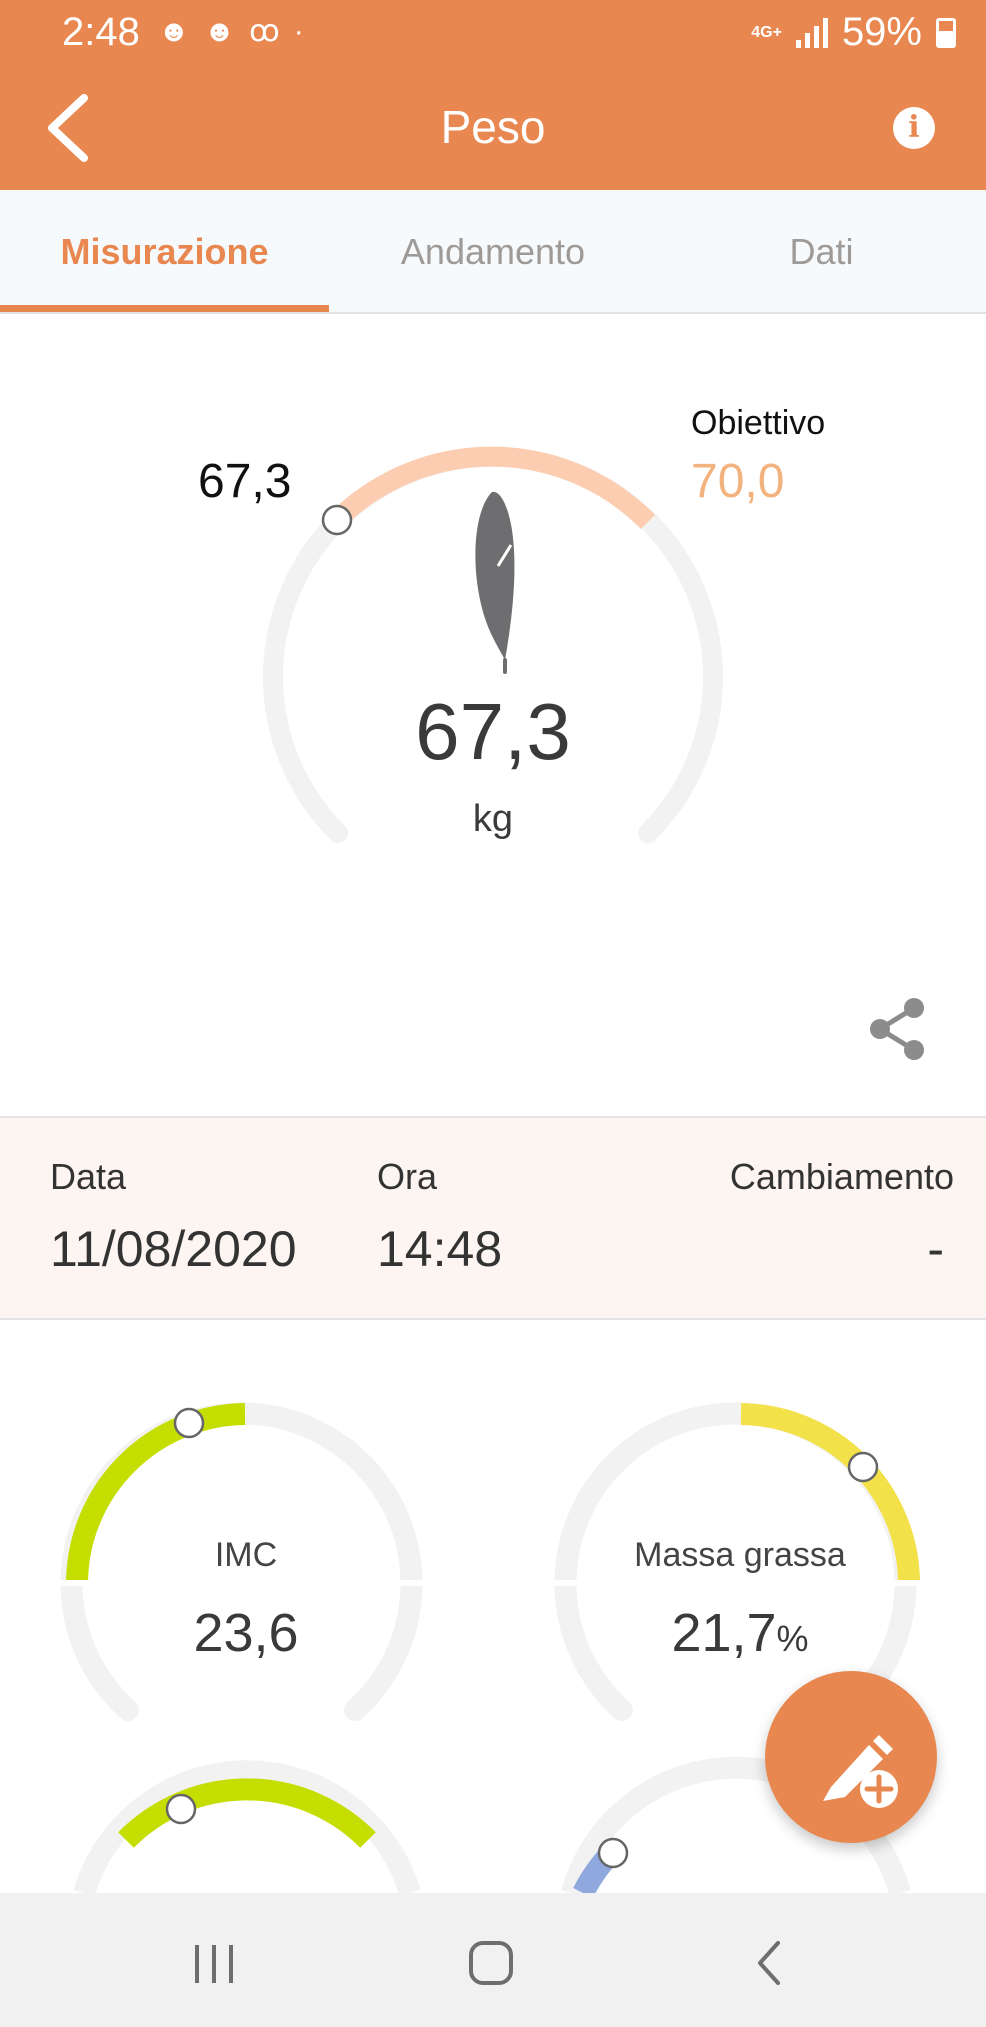 This screenshot has width=986, height=2027. Describe the element at coordinates (246, 1633) in the screenshot. I see `imc-value: 23,6` at that location.